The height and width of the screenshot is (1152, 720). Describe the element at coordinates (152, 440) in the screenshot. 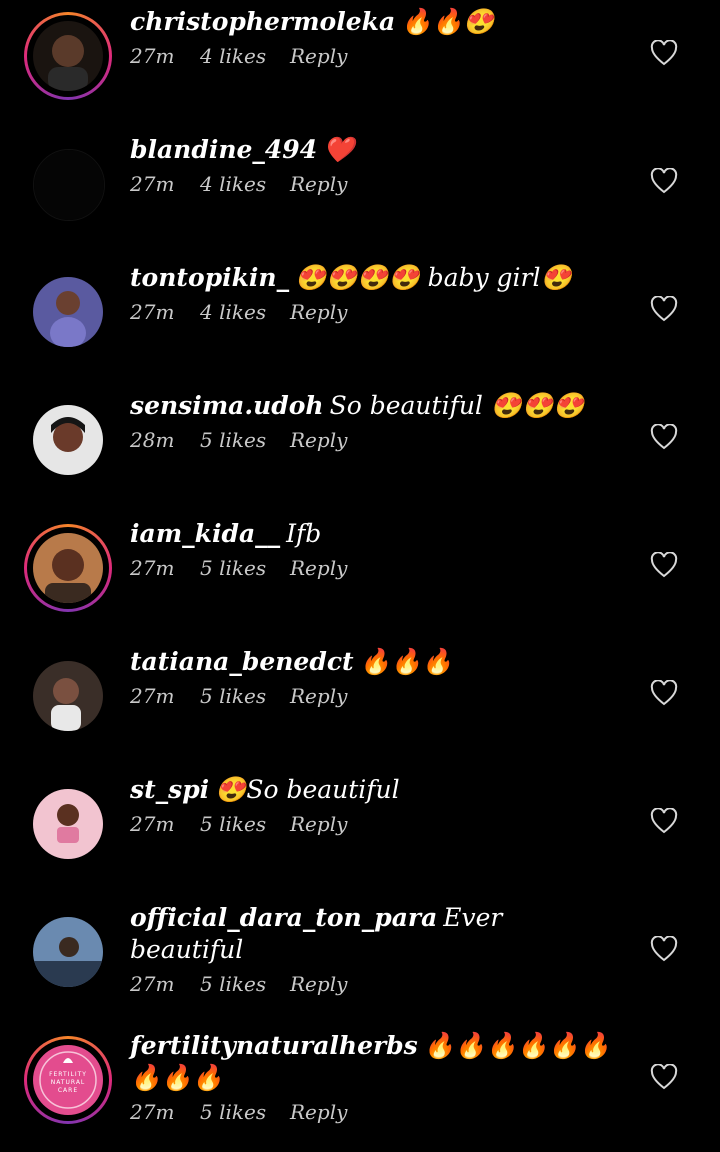

I see `comment-time: 28m` at that location.